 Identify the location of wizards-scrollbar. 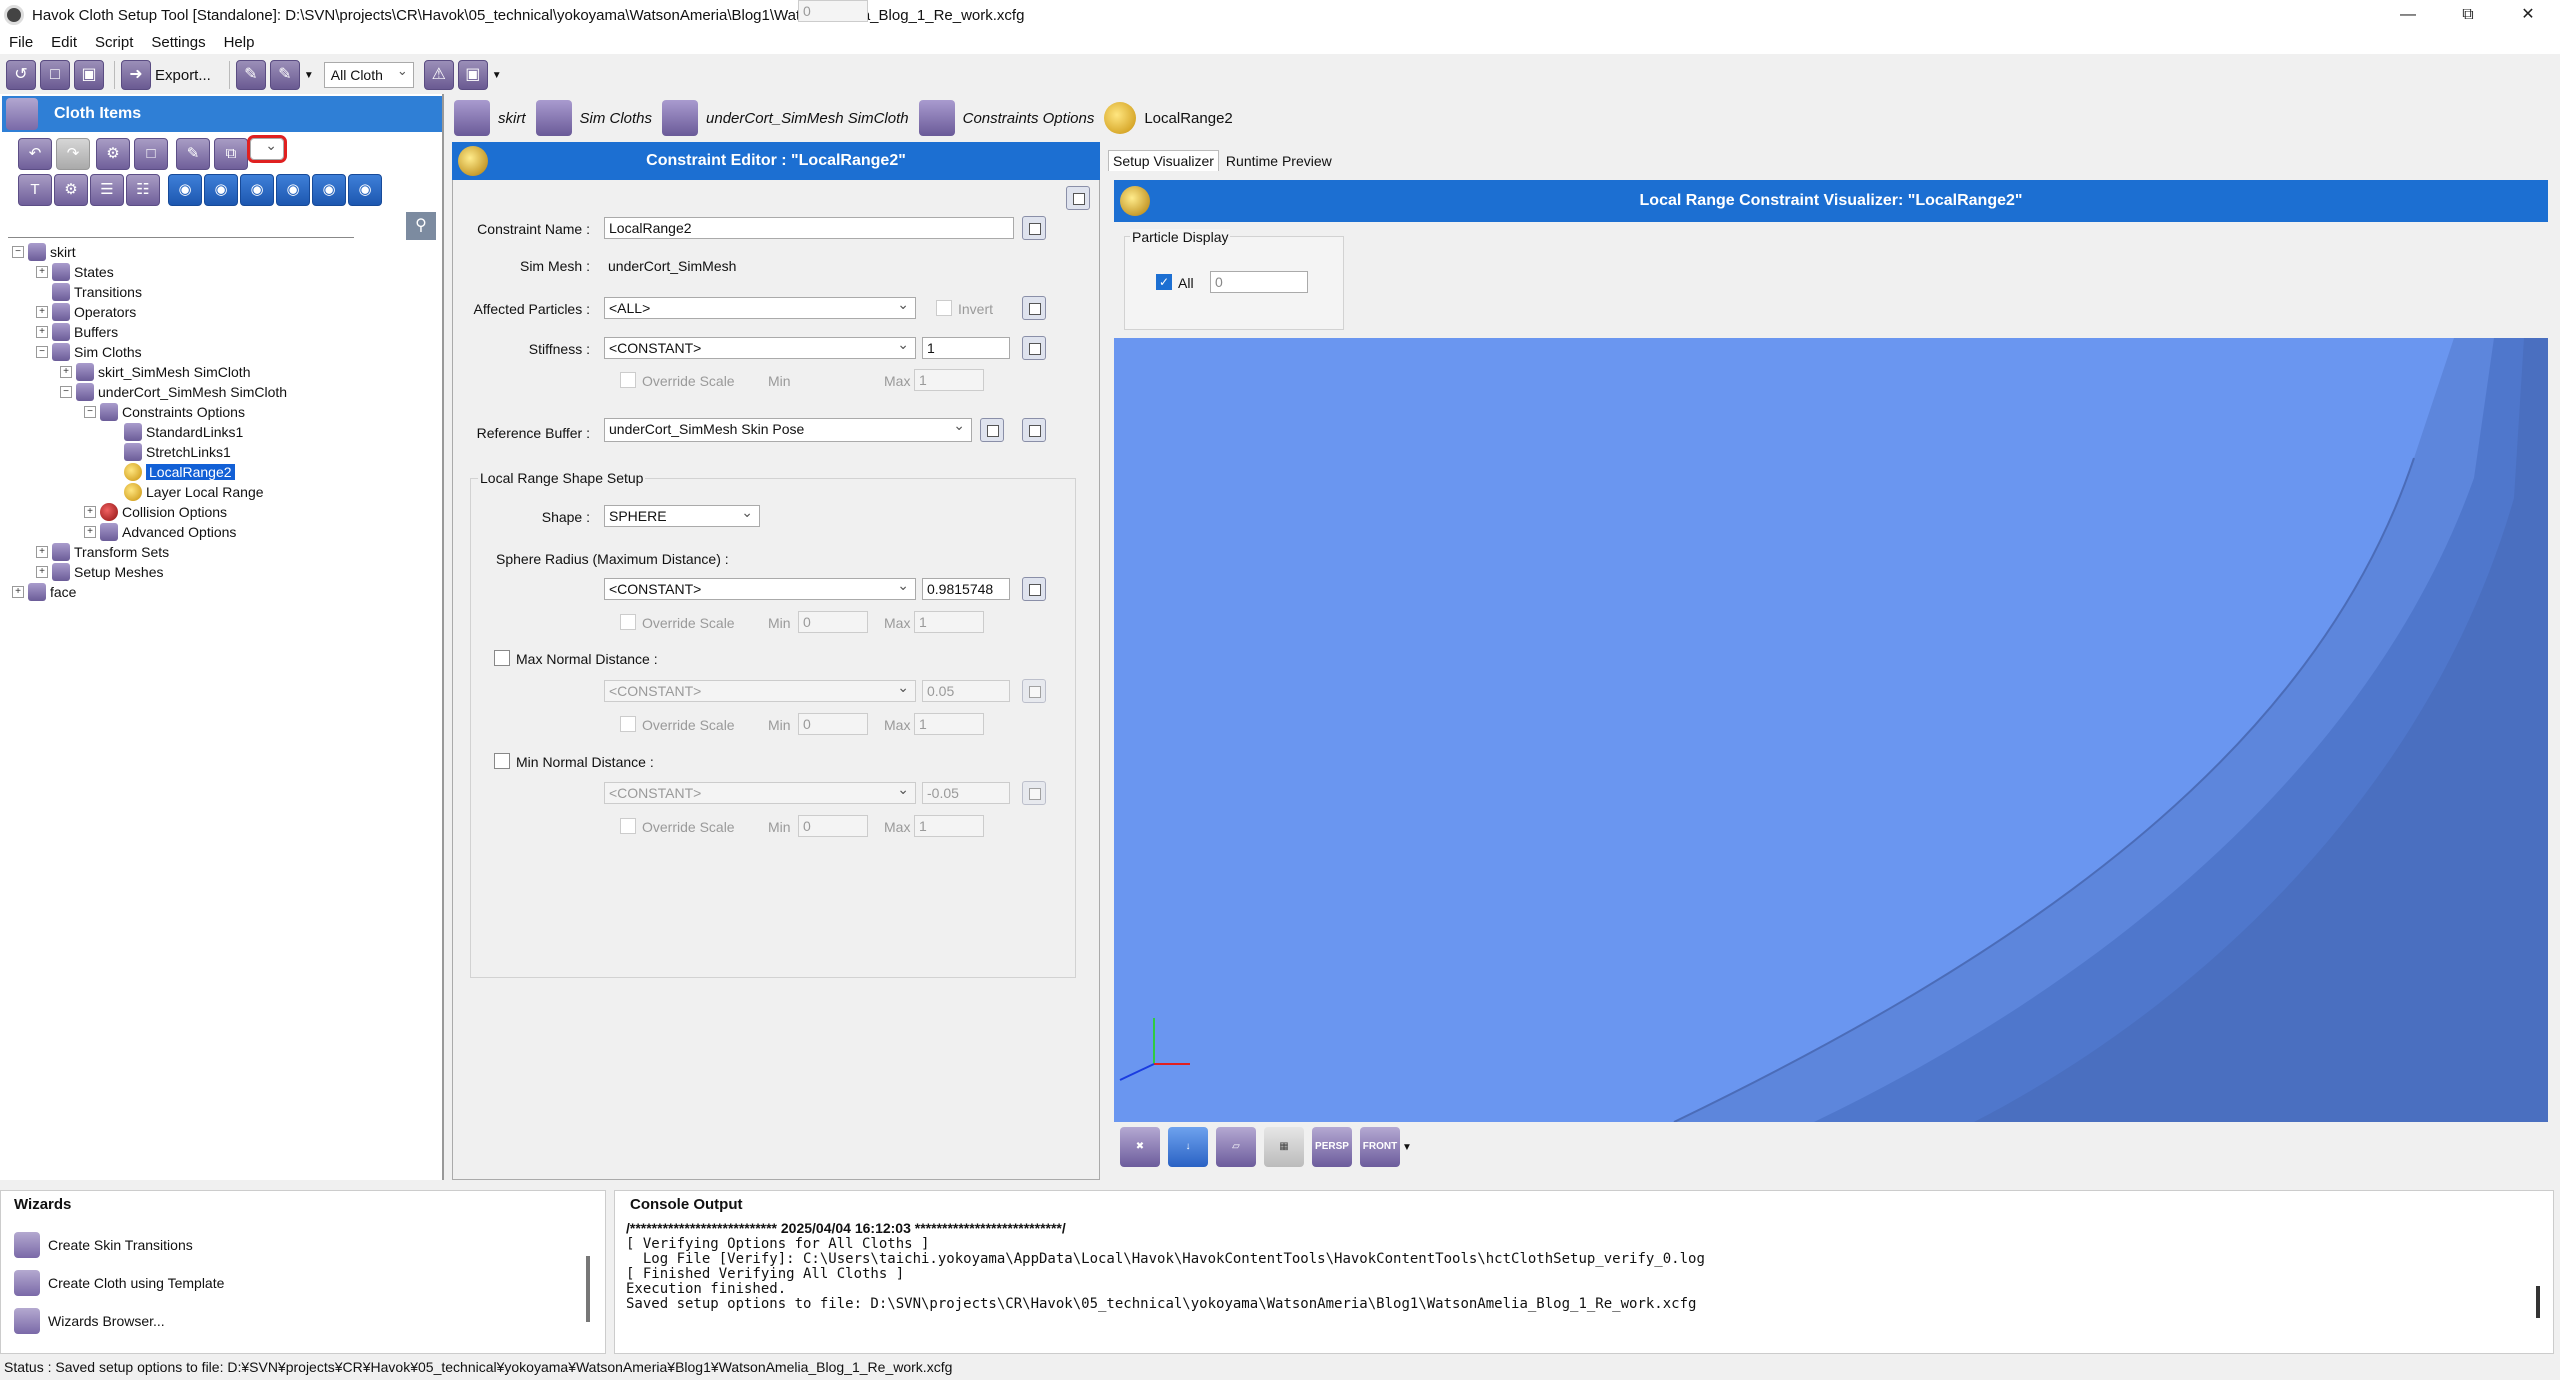
(588, 1289).